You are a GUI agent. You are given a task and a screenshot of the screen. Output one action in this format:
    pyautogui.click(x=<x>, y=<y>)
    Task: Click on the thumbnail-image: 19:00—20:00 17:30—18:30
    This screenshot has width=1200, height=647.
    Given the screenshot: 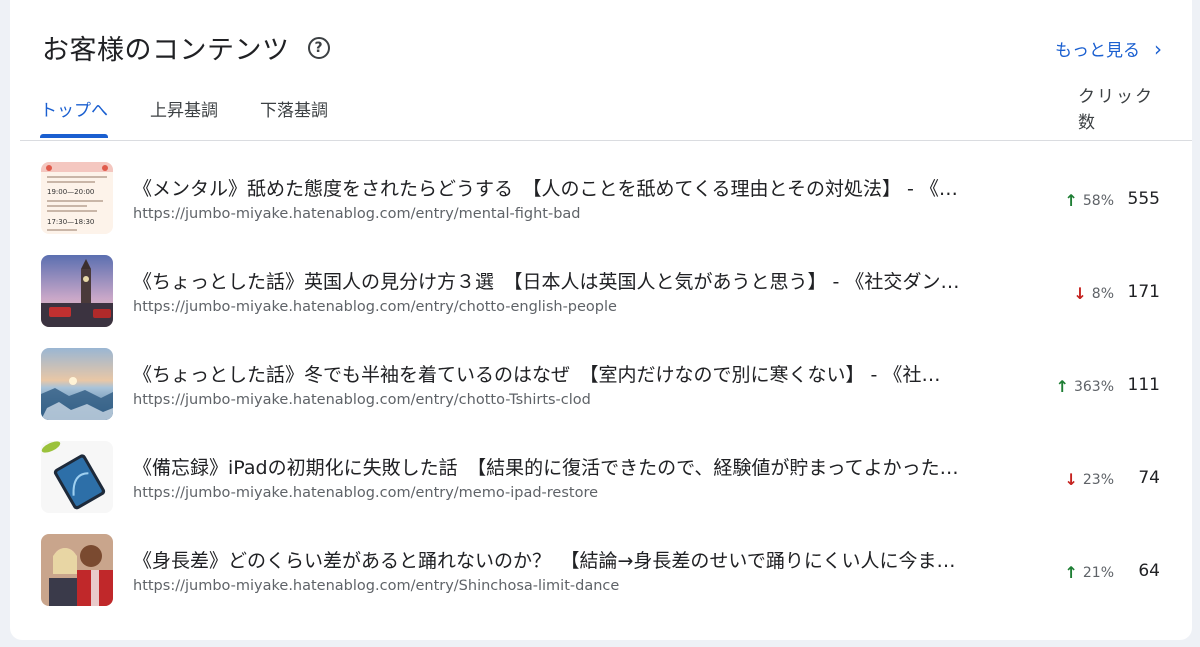 What is the action you would take?
    pyautogui.click(x=77, y=198)
    